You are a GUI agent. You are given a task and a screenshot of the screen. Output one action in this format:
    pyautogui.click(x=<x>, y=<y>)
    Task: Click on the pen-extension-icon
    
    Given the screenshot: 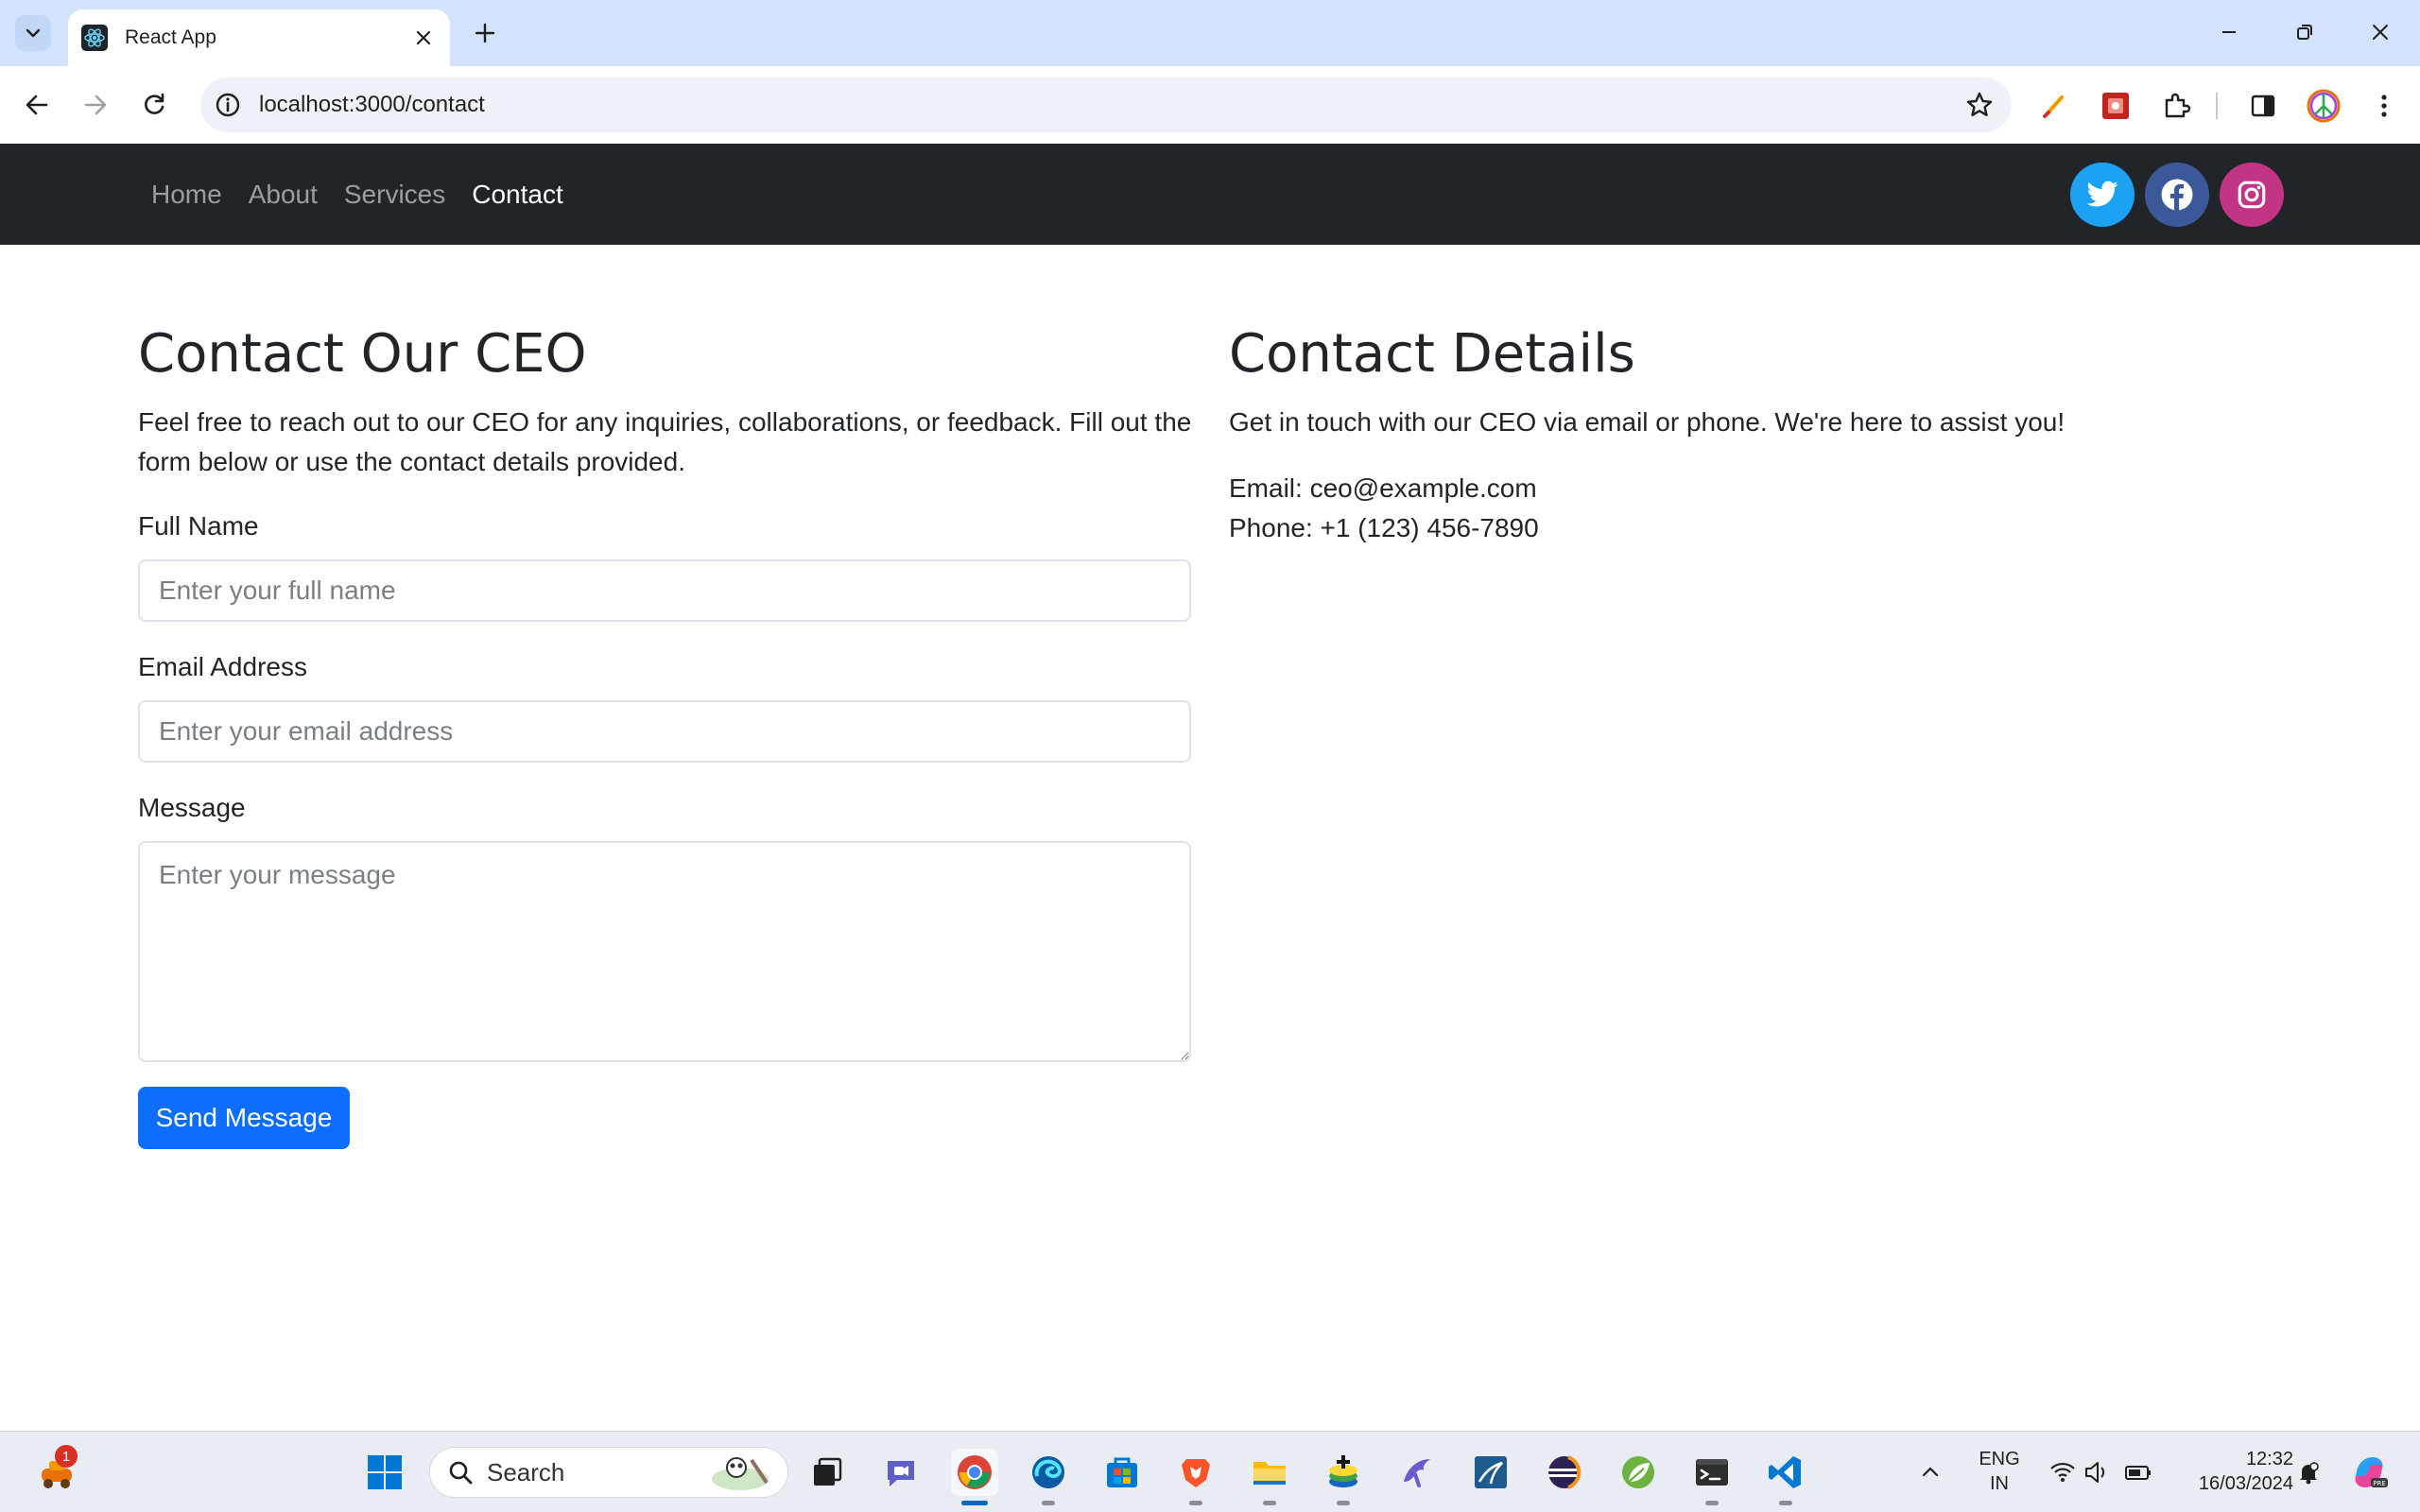 What is the action you would take?
    pyautogui.click(x=2055, y=106)
    